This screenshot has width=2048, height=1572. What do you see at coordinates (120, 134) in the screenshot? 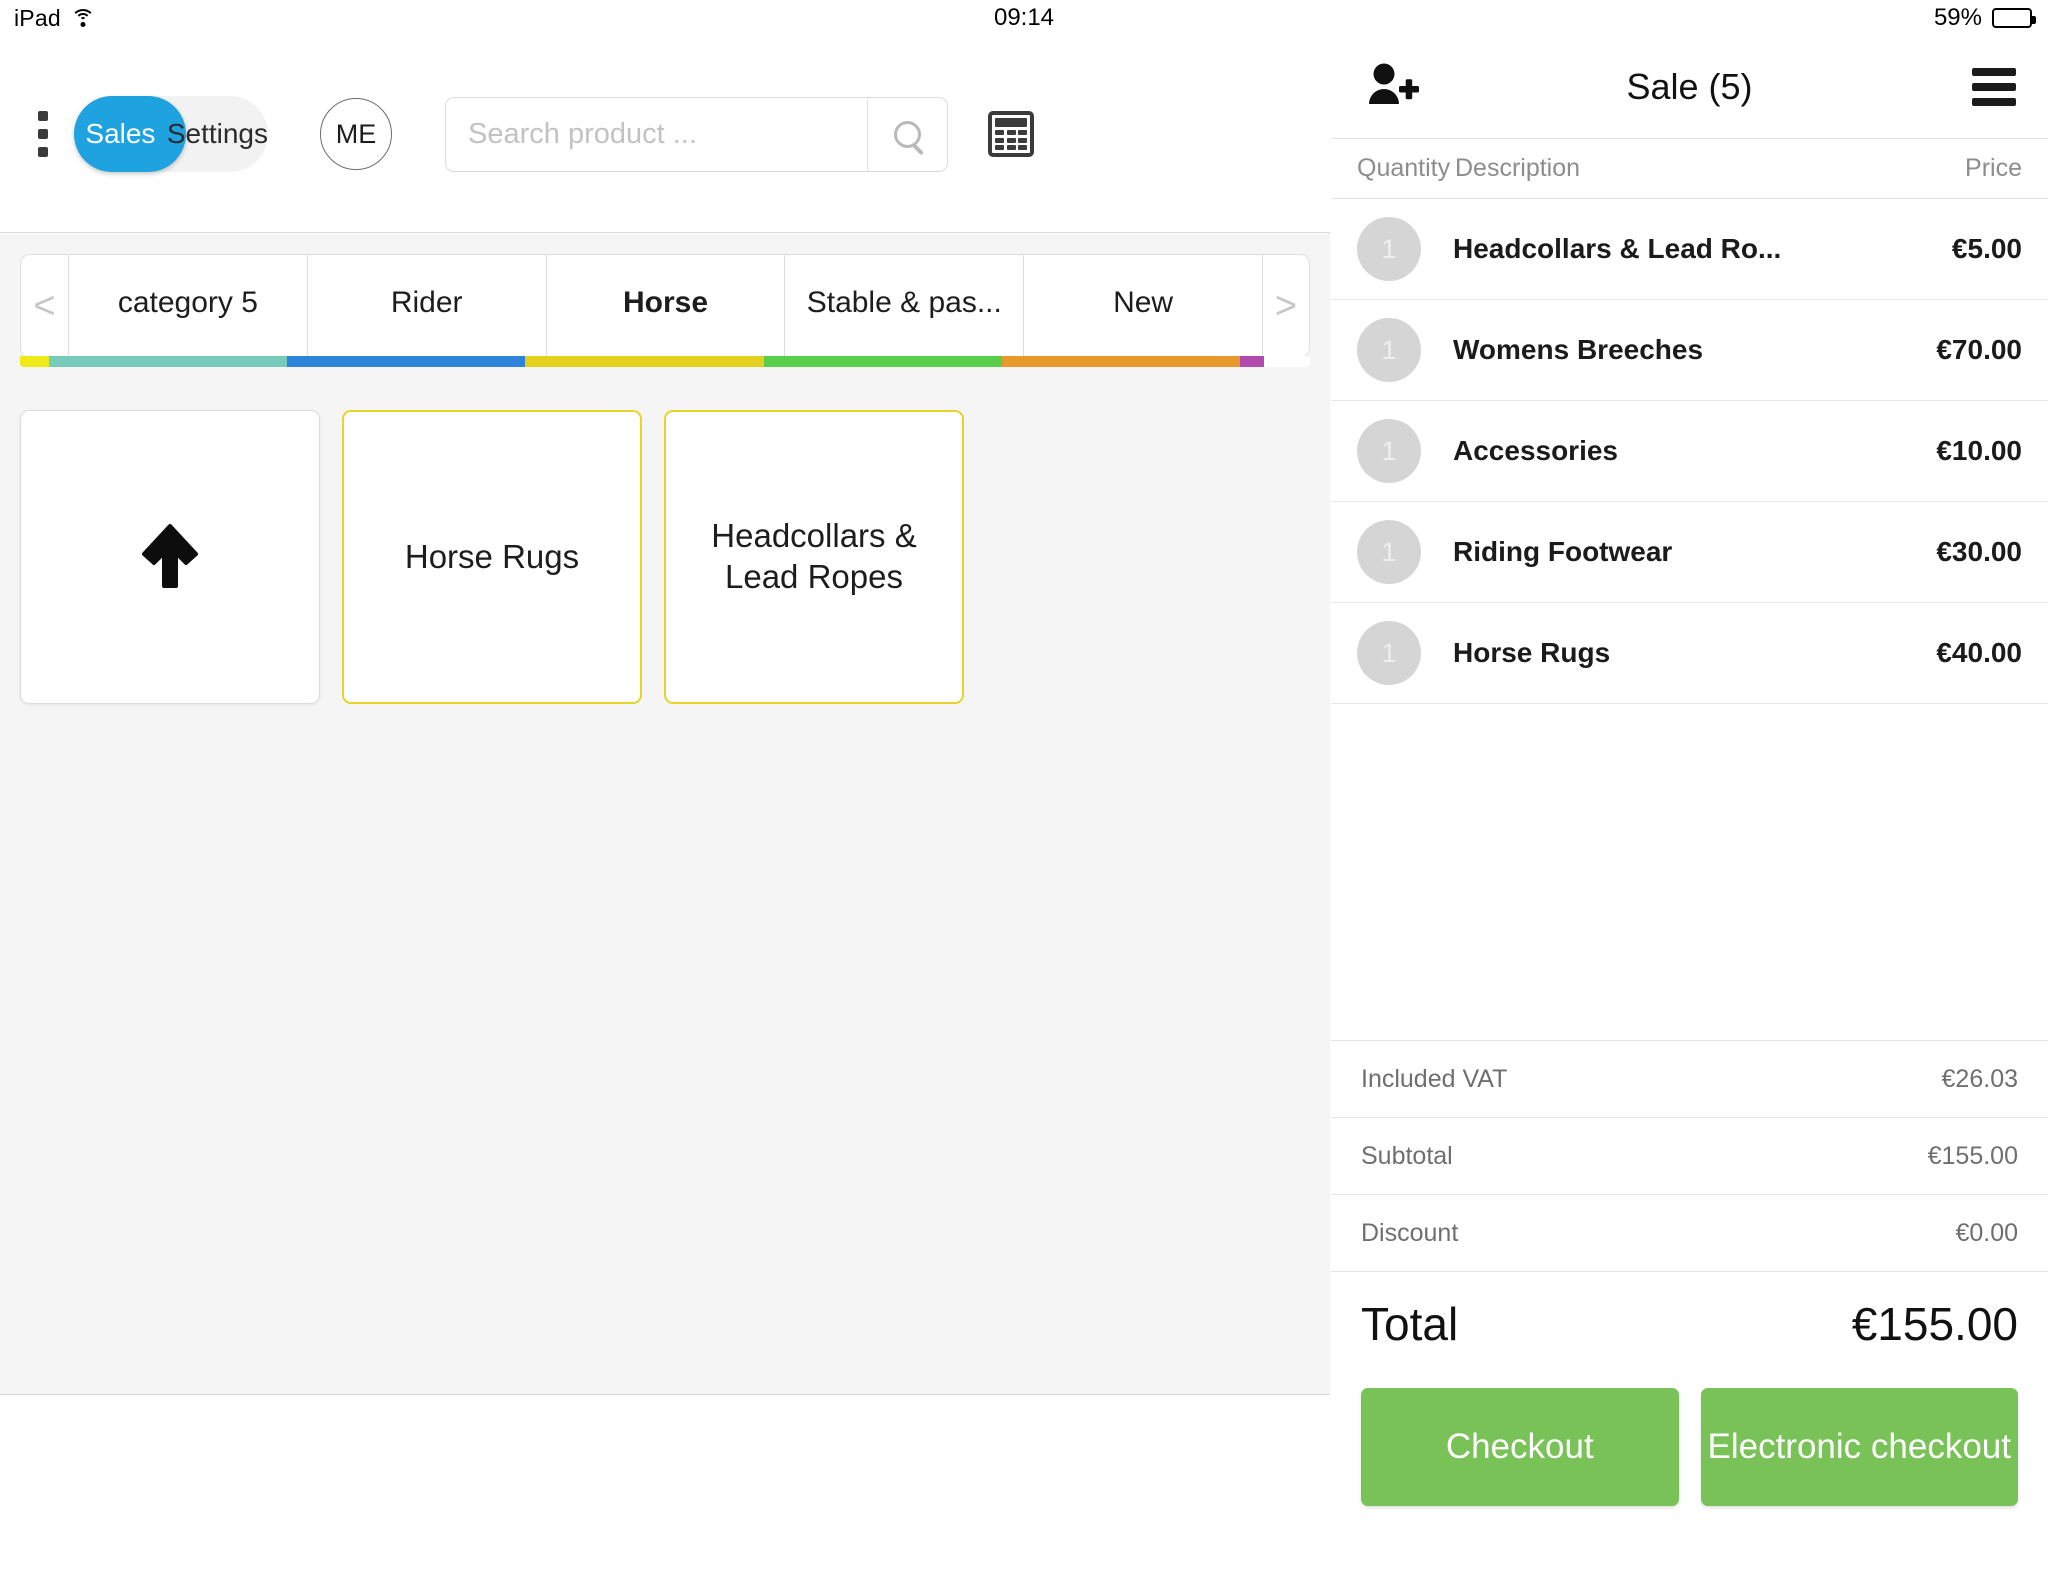
I see `tab-sales: Sales` at bounding box center [120, 134].